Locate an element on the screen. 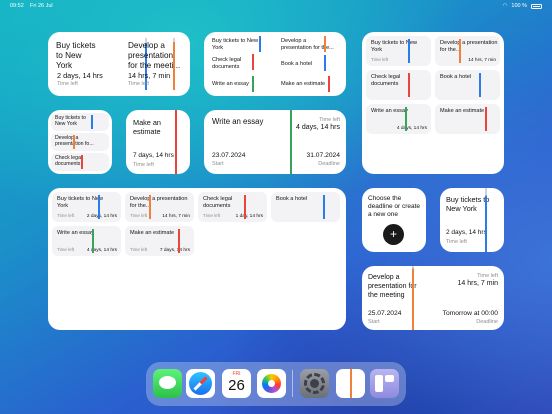 The image size is (552, 414). grid-cell-tickets: Buy tickets to New York Time left is located at coordinates (398, 51).